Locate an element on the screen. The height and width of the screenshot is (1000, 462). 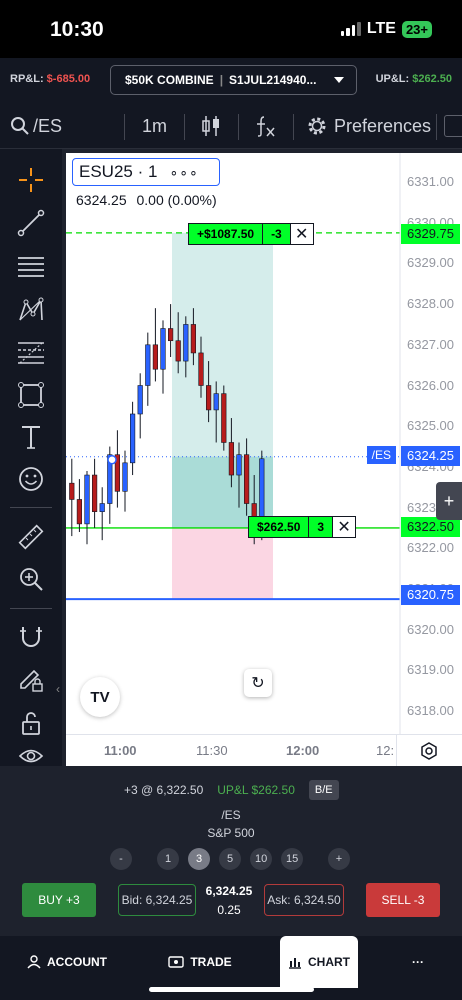
function-icon is located at coordinates (266, 126).